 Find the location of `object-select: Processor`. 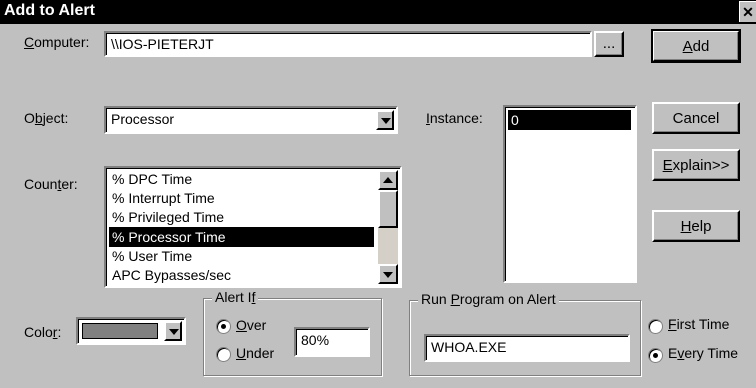

object-select: Processor is located at coordinates (251, 120).